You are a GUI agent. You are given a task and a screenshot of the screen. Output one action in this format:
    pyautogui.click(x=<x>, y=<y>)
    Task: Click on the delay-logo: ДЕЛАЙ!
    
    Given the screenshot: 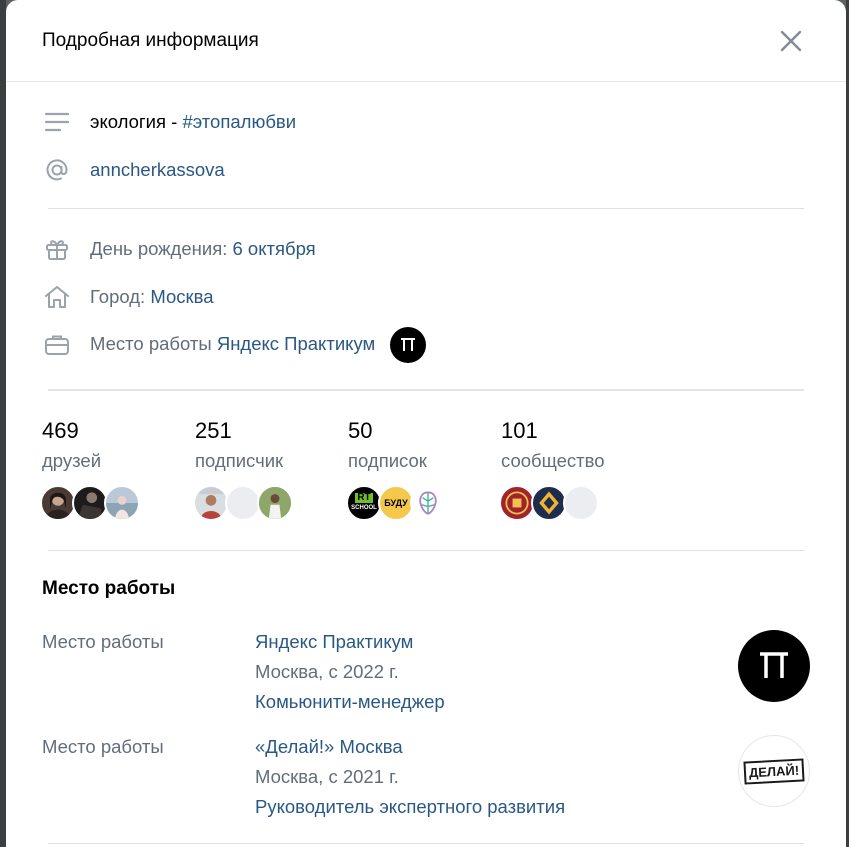 What is the action you would take?
    pyautogui.click(x=774, y=771)
    